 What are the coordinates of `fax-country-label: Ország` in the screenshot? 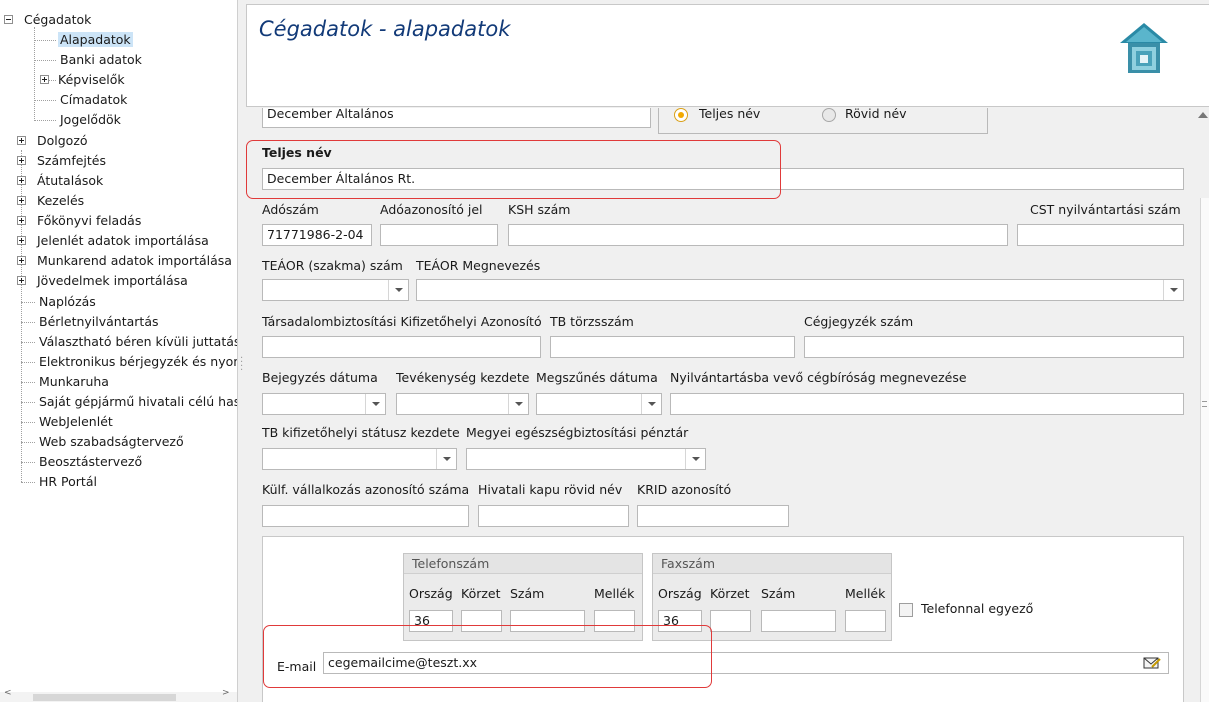 It's located at (680, 593).